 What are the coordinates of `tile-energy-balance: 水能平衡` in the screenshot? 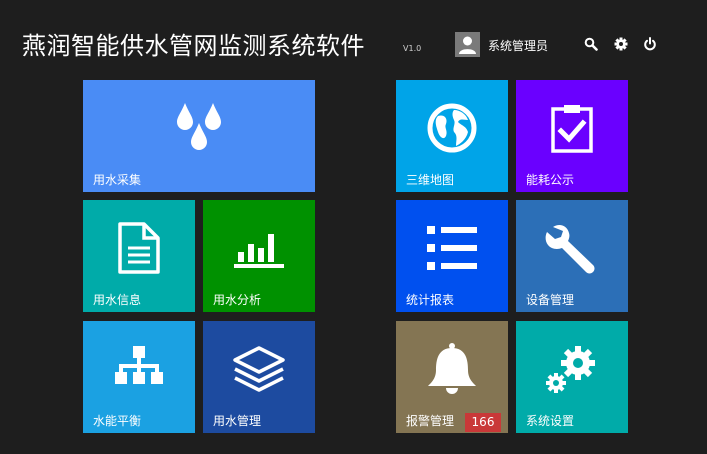 It's located at (139, 377).